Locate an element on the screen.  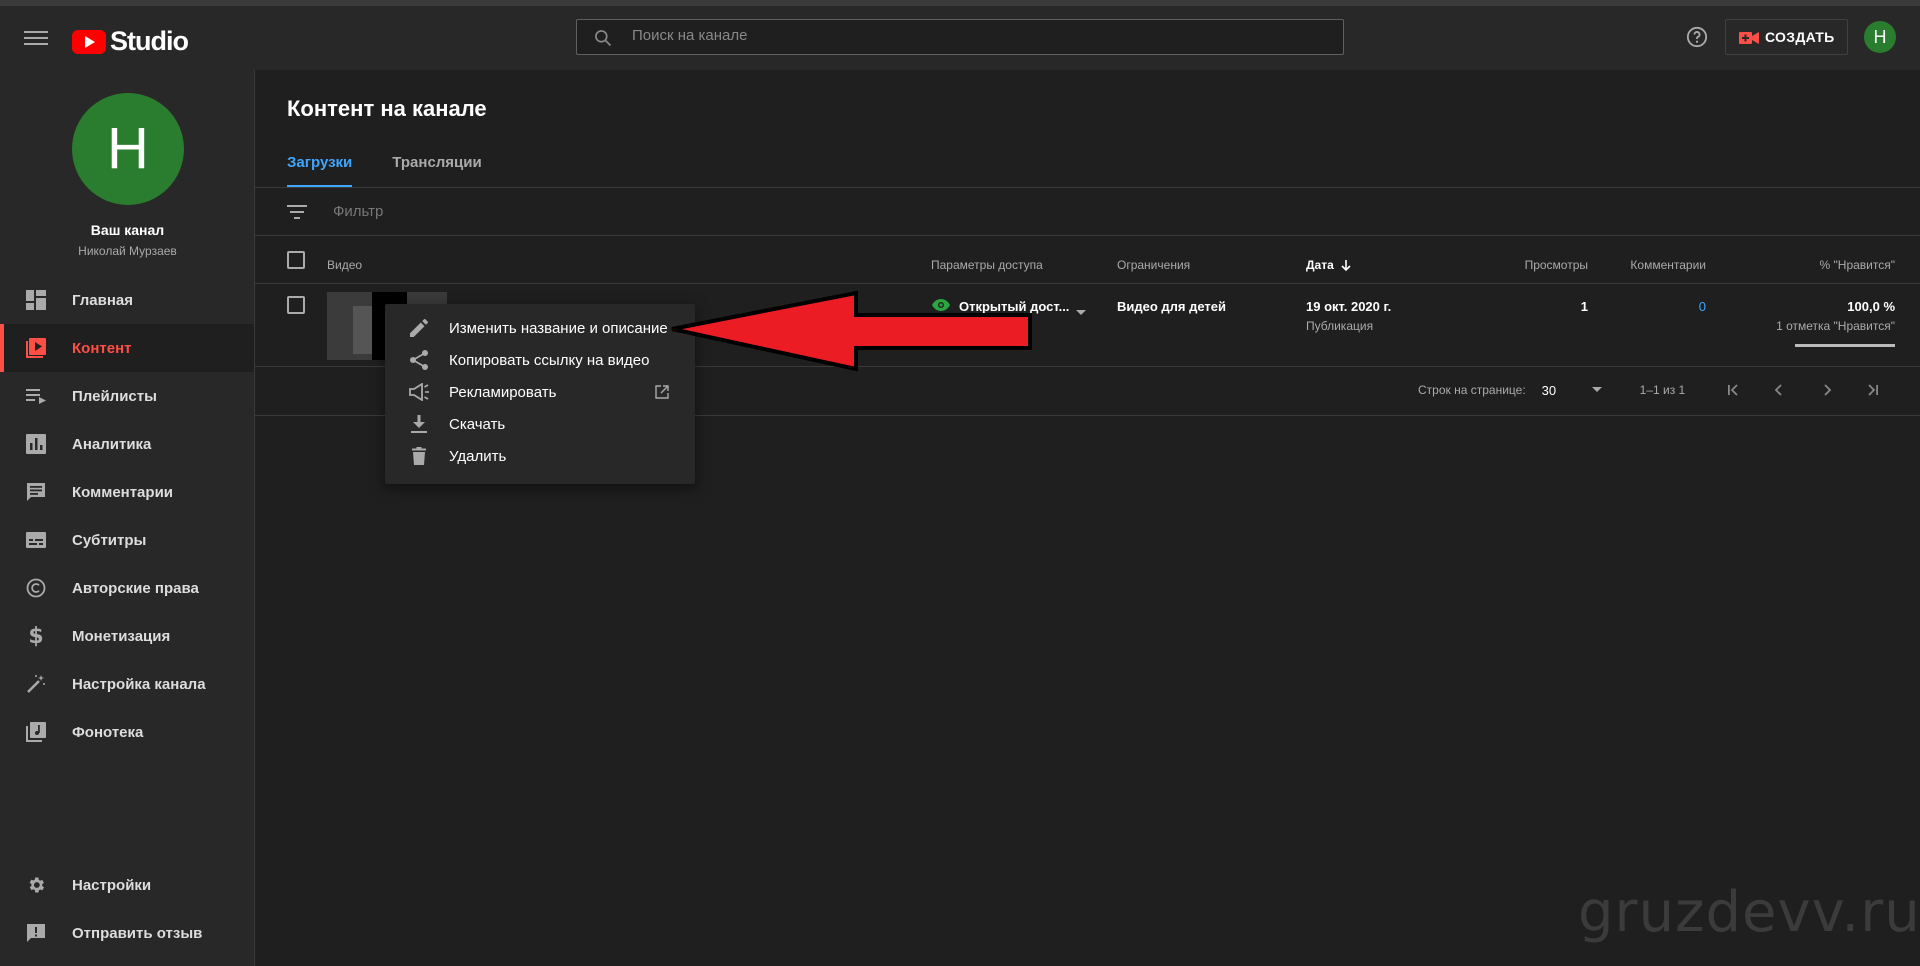
content-icon is located at coordinates (36, 348).